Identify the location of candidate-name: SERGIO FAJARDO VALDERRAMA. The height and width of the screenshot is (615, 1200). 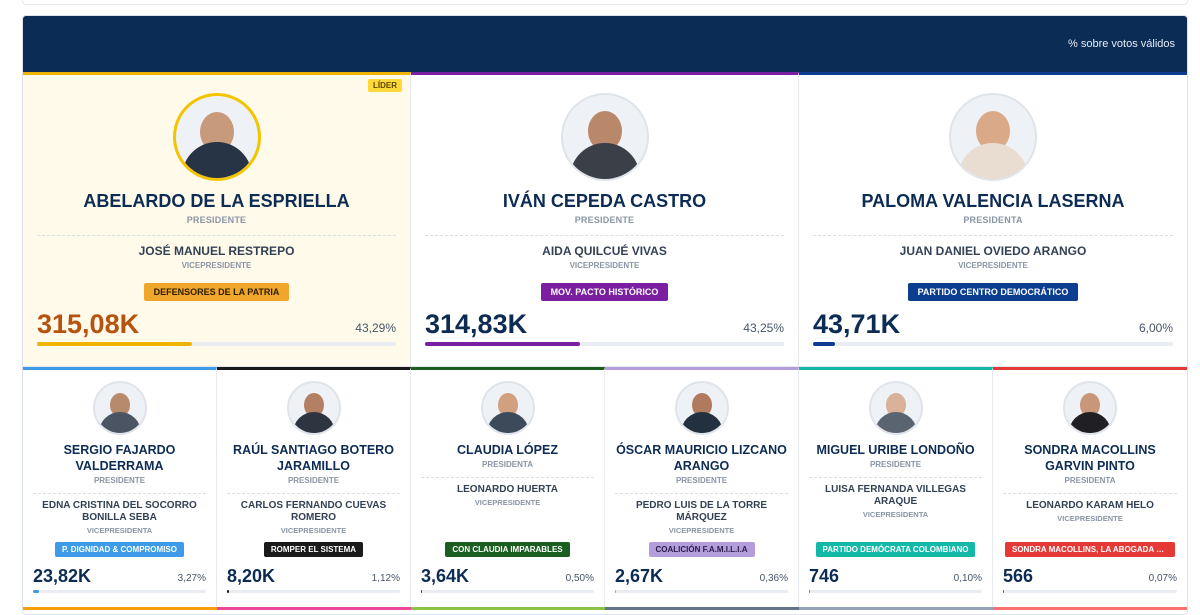
(119, 458).